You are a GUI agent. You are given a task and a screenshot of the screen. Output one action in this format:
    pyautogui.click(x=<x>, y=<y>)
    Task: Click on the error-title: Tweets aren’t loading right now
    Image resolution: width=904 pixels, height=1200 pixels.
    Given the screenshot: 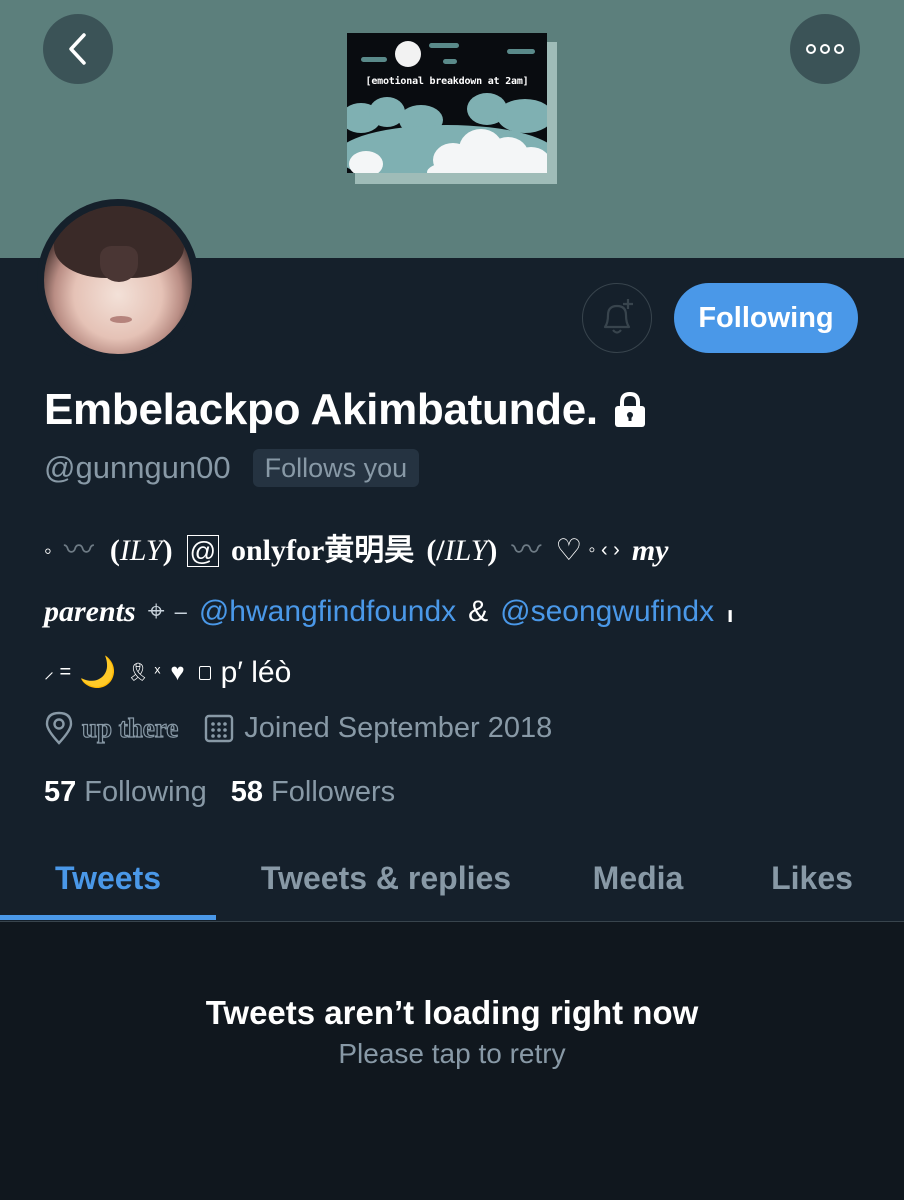 What is the action you would take?
    pyautogui.click(x=452, y=1012)
    